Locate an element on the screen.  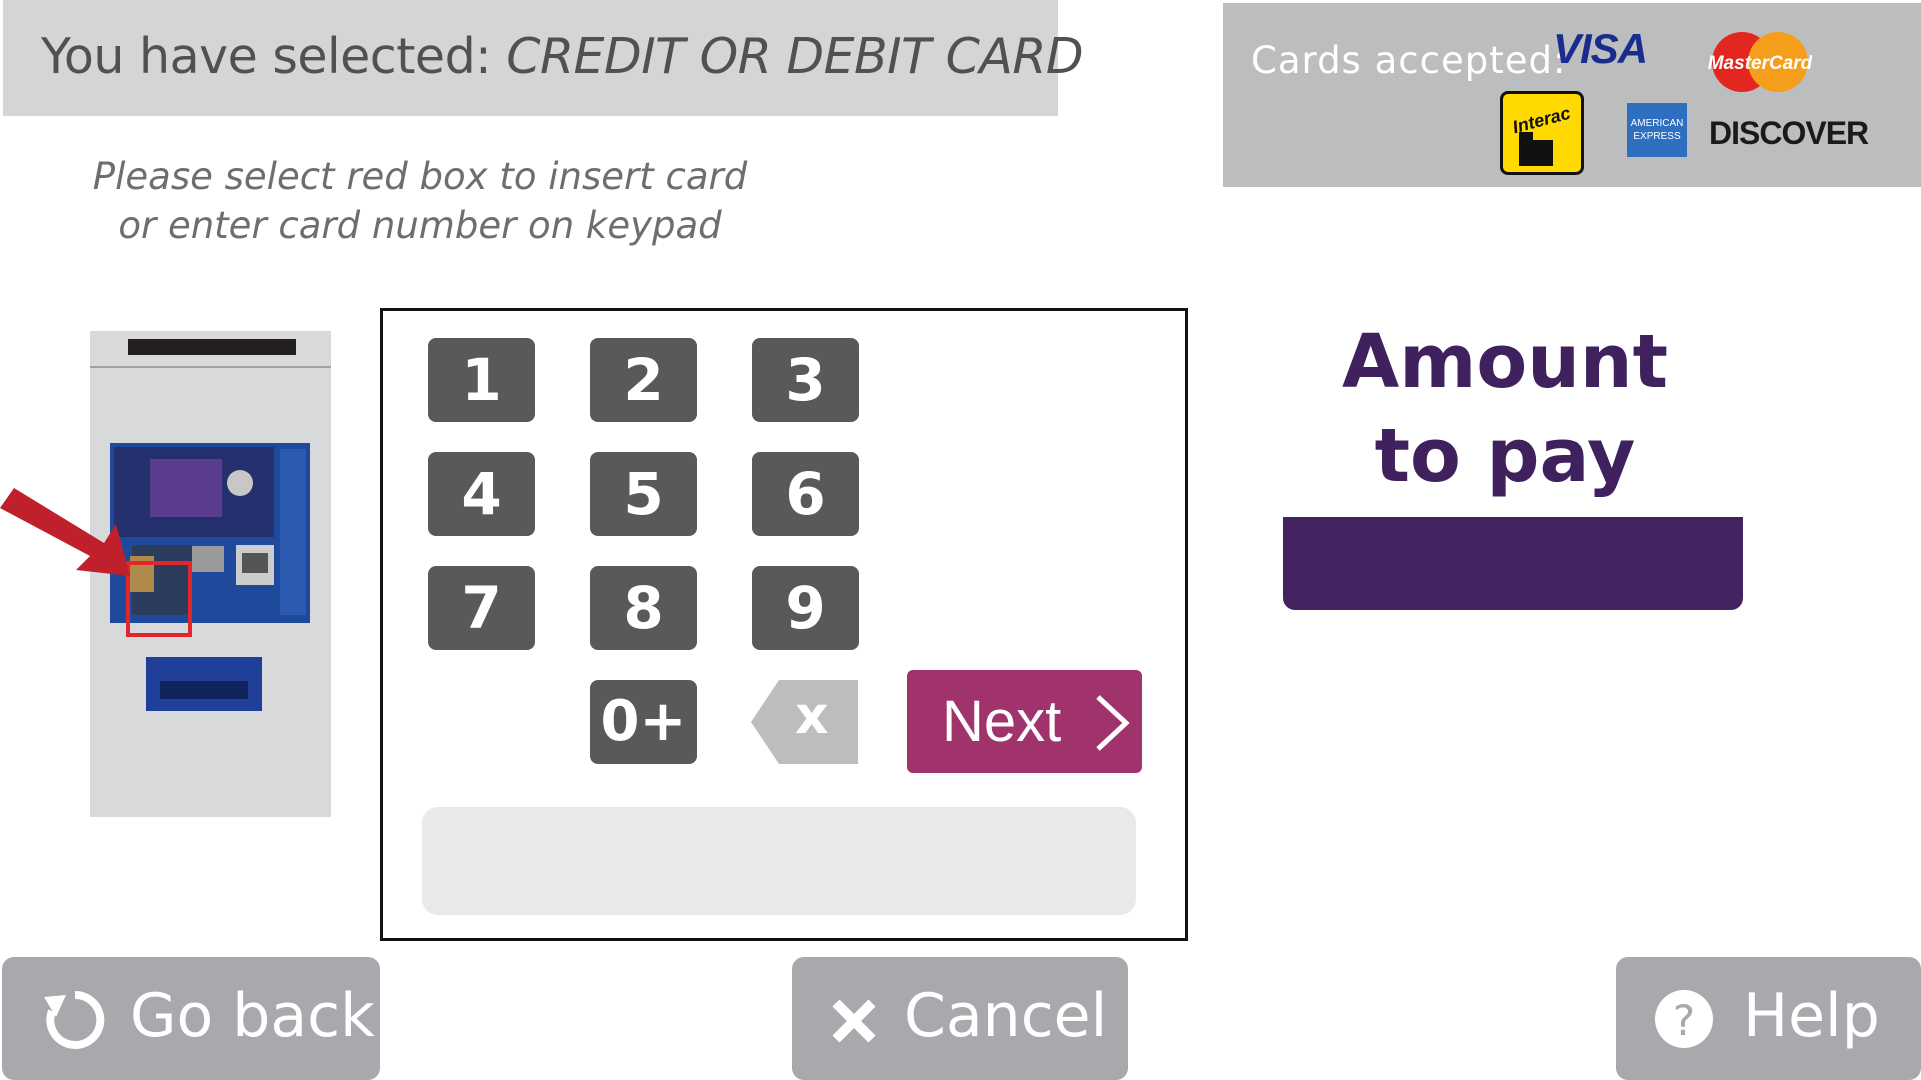
key-0-plus: 0+ is located at coordinates (643, 722).